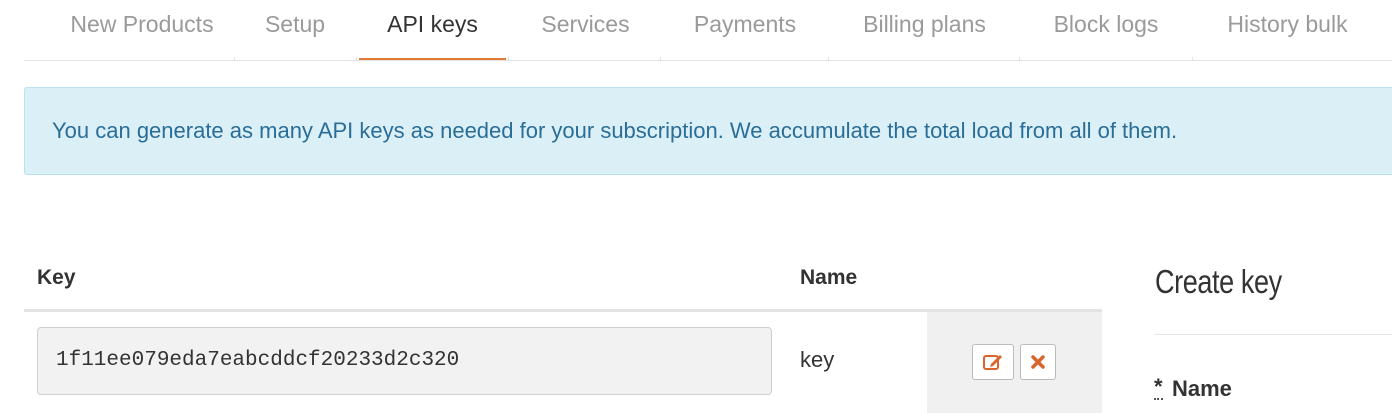 The height and width of the screenshot is (413, 1392). Describe the element at coordinates (745, 29) in the screenshot. I see `tab-payments: Payments` at that location.